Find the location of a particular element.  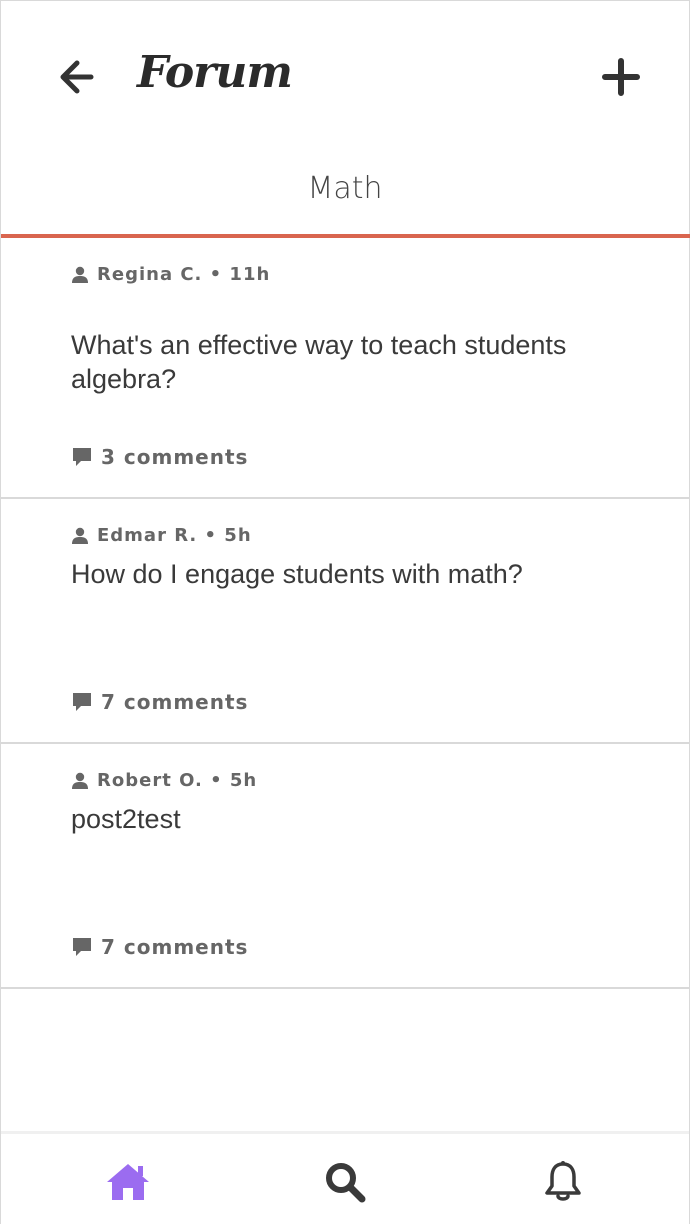

category-title: Math is located at coordinates (345, 188).